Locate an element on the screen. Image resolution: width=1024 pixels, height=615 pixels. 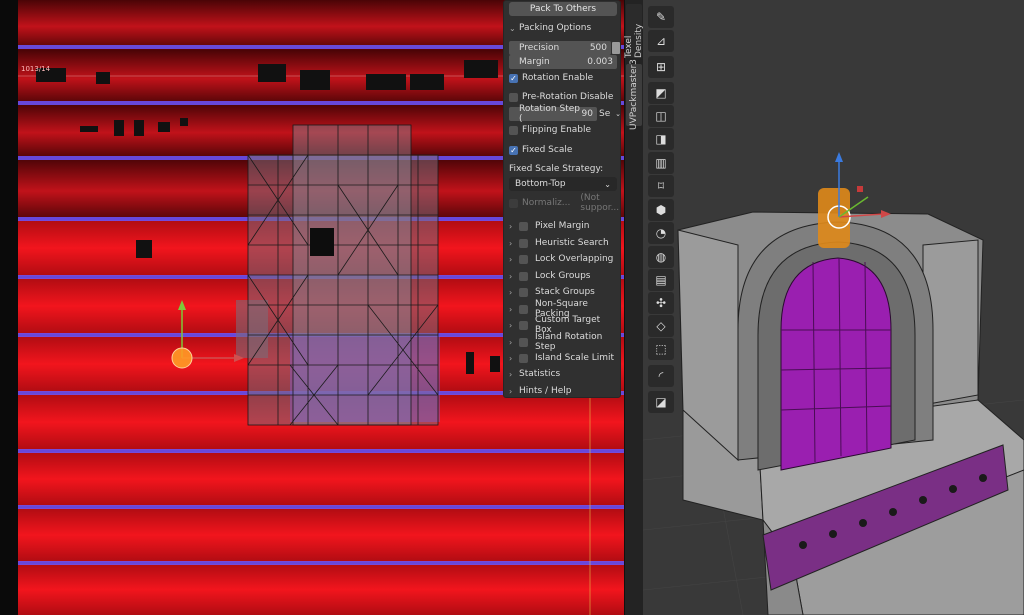
corner-icon: ◪ is located at coordinates (661, 402).